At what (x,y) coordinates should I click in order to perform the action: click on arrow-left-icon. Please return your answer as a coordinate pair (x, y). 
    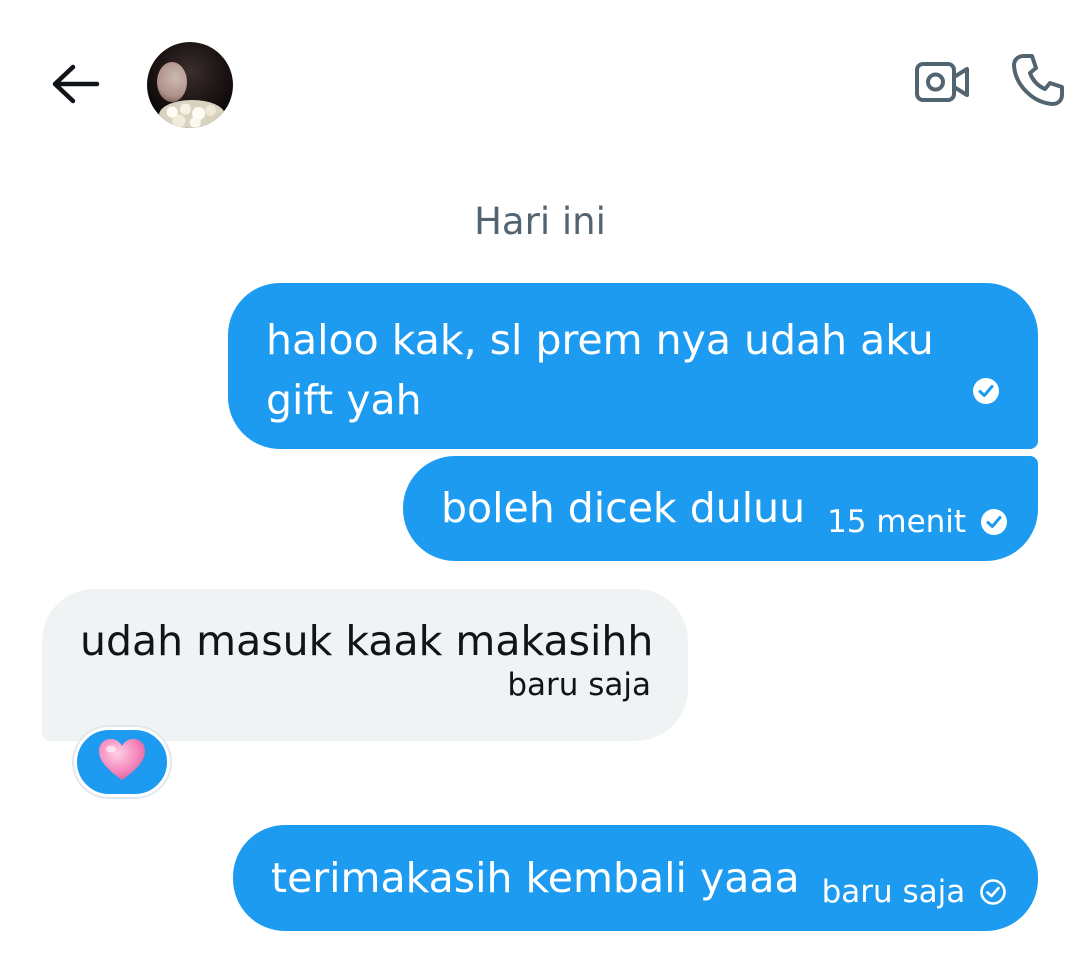
    Looking at the image, I should click on (76, 86).